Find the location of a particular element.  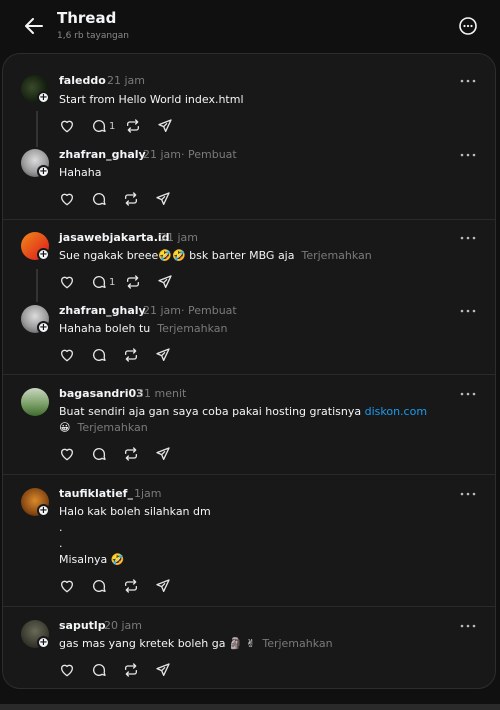

post-text: Sue ngakak breee🤣🤣 bsk barter MBG aja is located at coordinates (177, 255).